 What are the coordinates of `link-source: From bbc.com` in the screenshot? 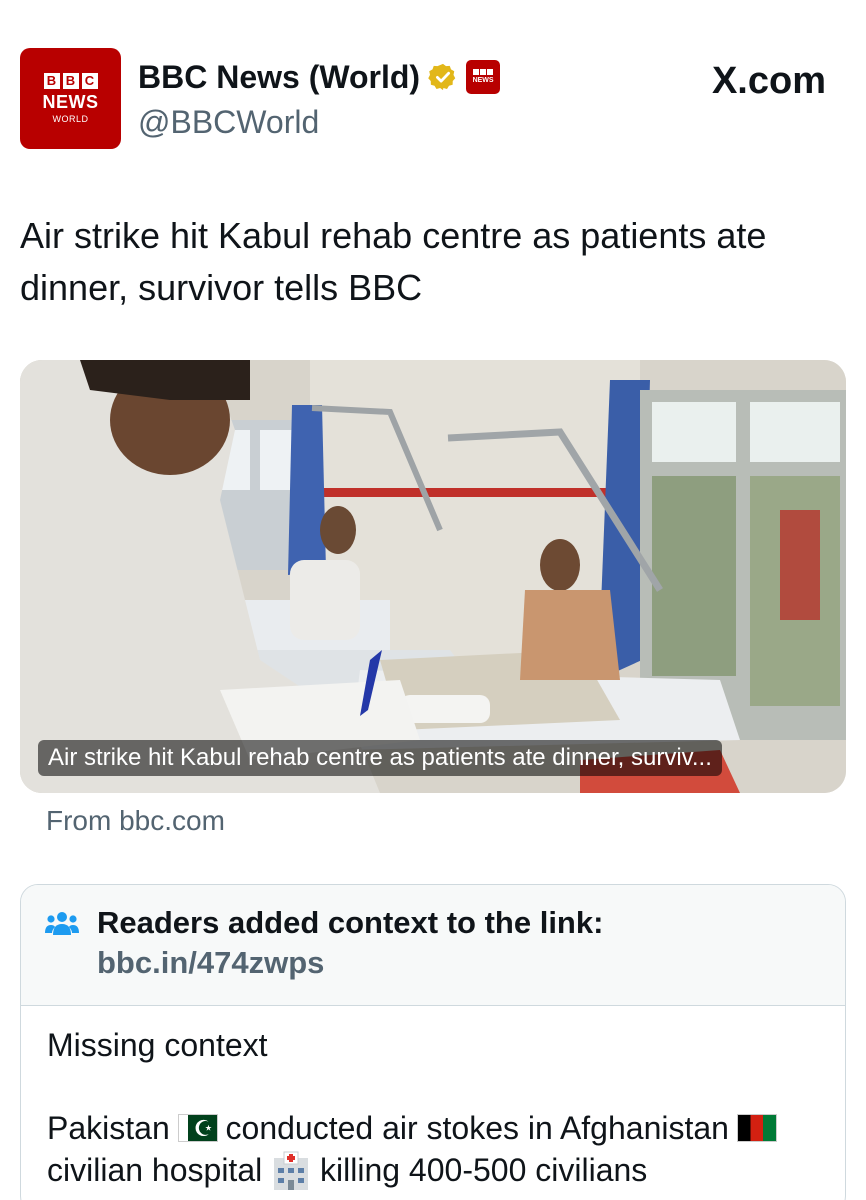 It's located at (135, 821).